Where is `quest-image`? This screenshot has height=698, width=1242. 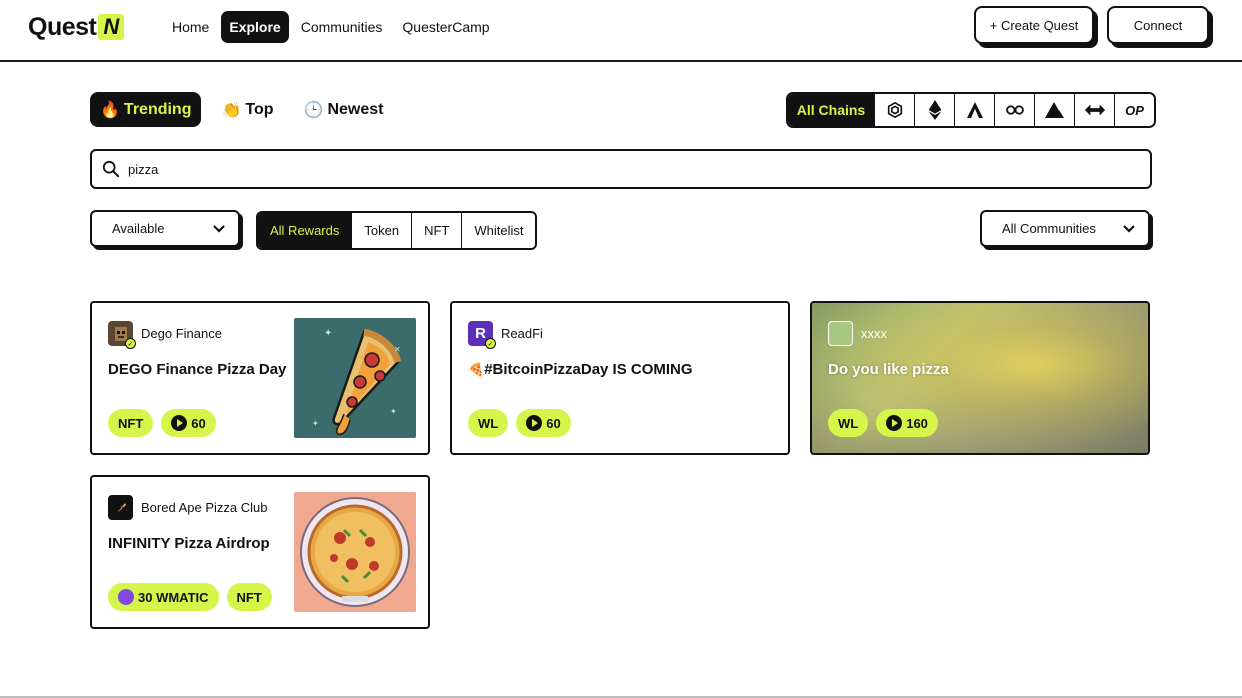
quest-image is located at coordinates (355, 552).